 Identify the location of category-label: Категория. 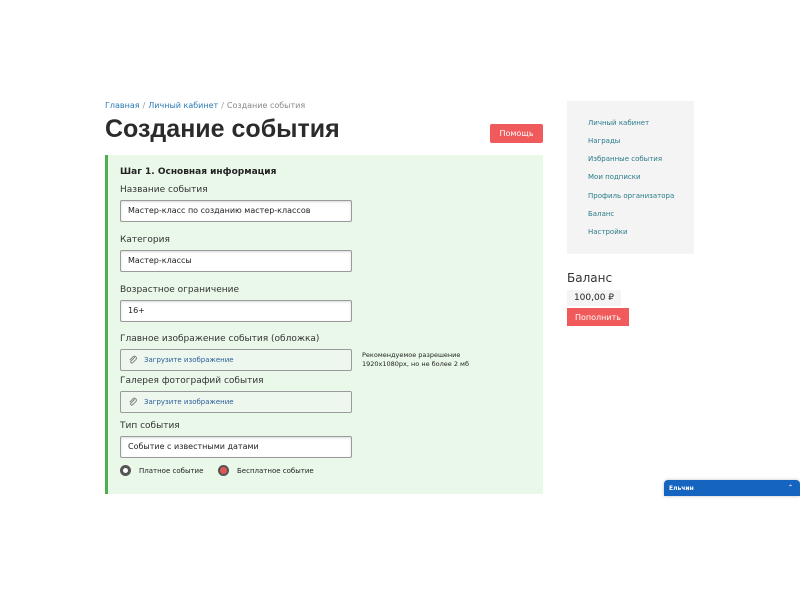
(145, 240).